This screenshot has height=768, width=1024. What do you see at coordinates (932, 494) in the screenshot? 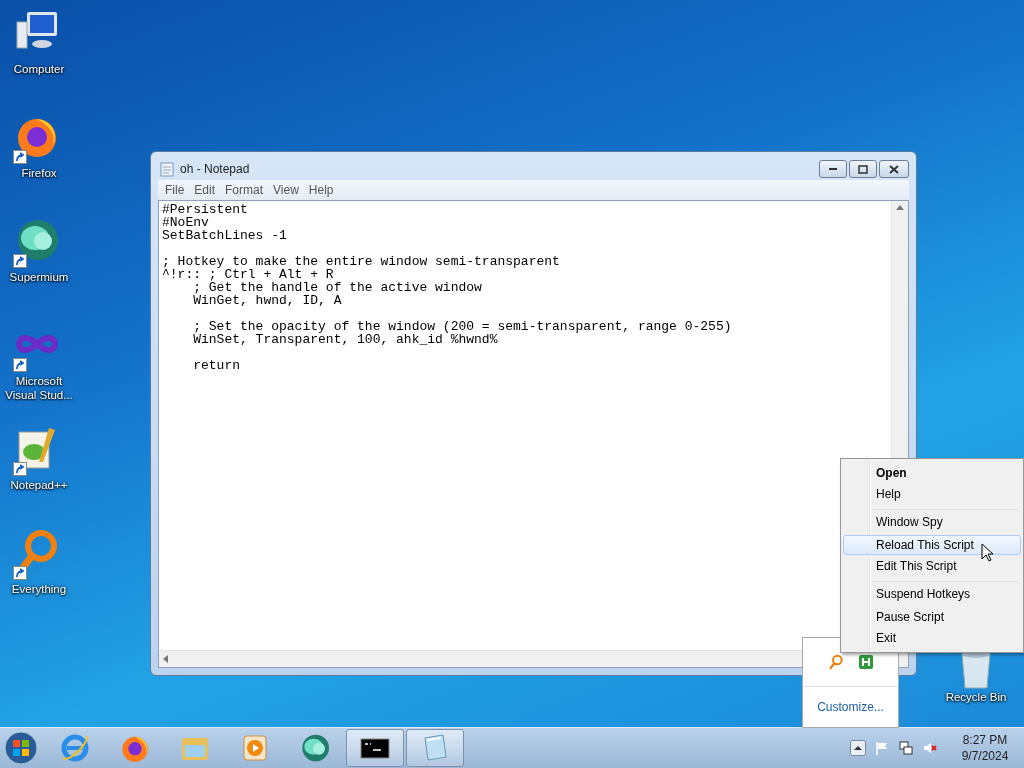
I see `context-menu-item: Help` at bounding box center [932, 494].